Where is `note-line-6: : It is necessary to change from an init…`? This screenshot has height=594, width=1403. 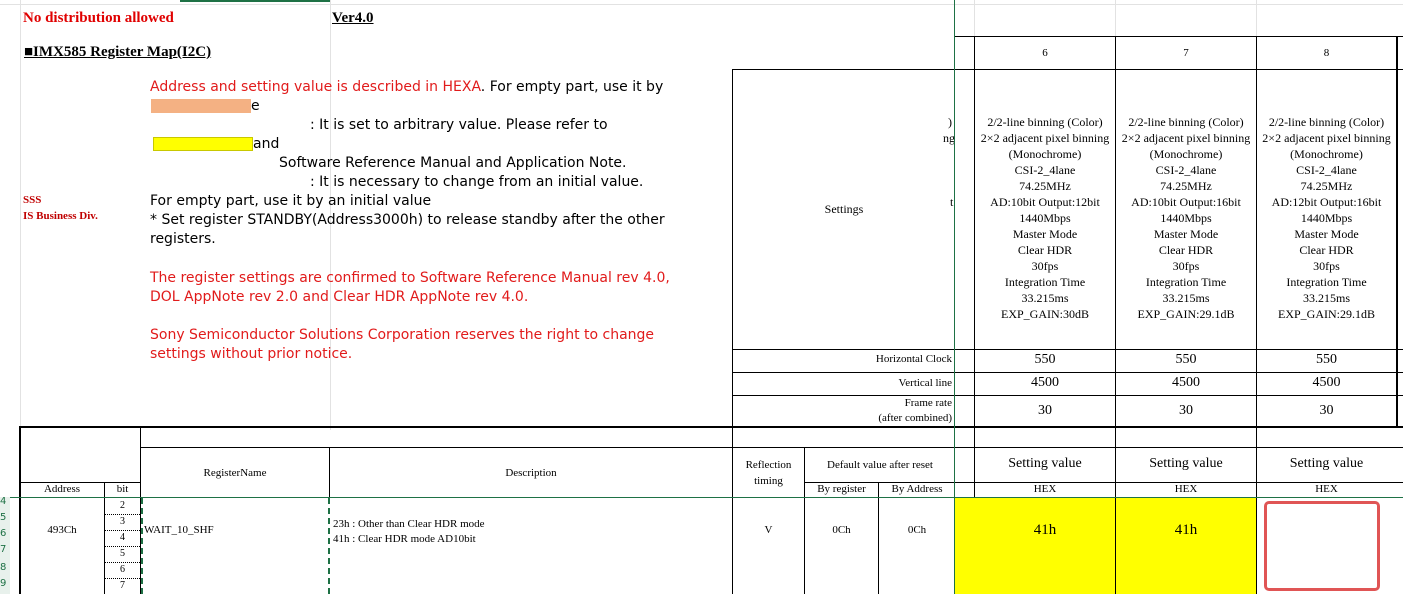 note-line-6: : It is necessary to change from an init… is located at coordinates (477, 182).